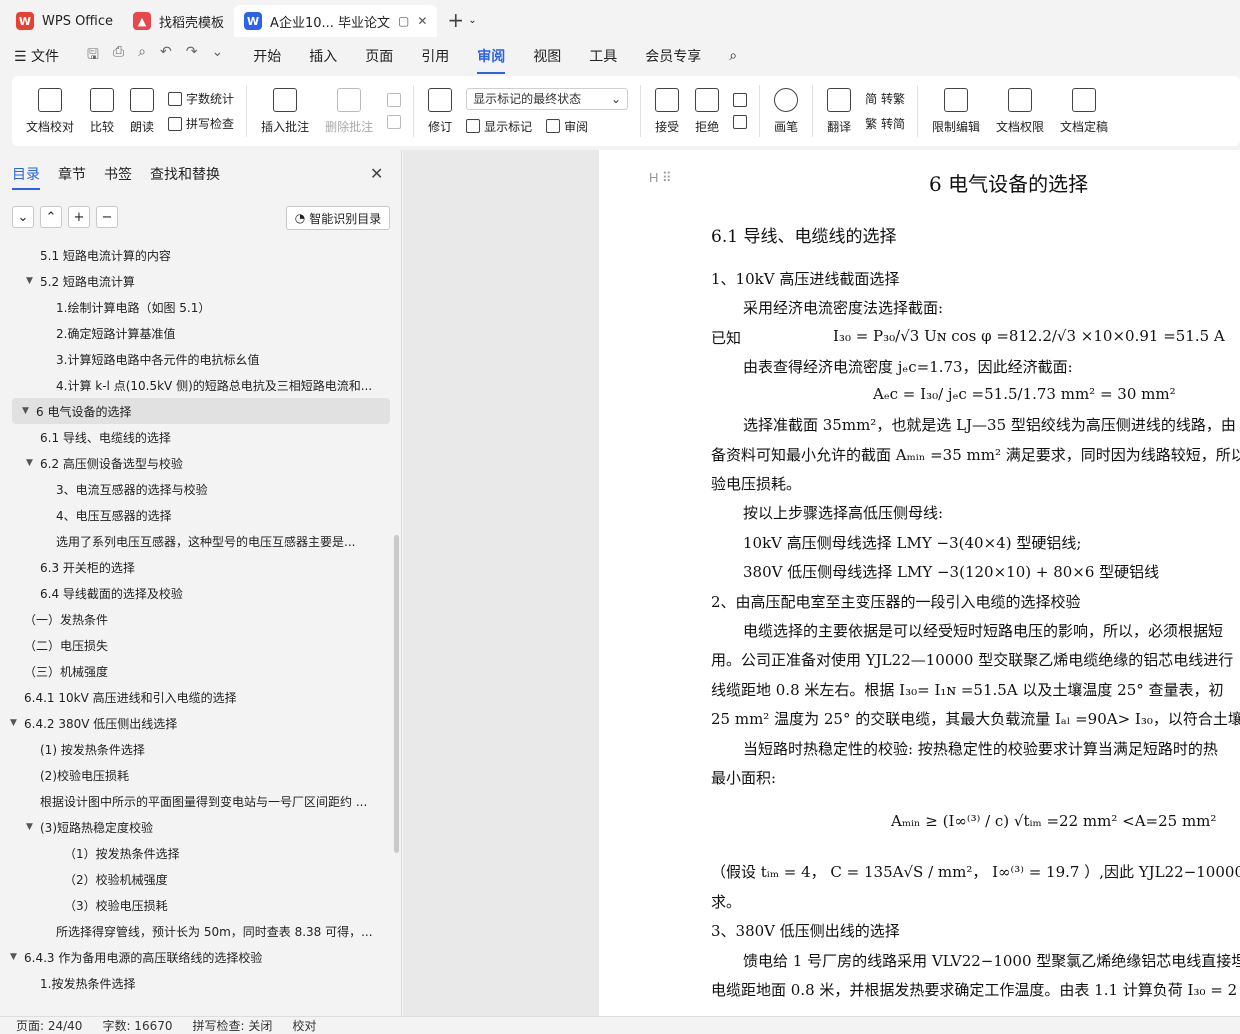 The width and height of the screenshot is (1240, 1034). I want to click on prev-comment-button, so click(394, 100).